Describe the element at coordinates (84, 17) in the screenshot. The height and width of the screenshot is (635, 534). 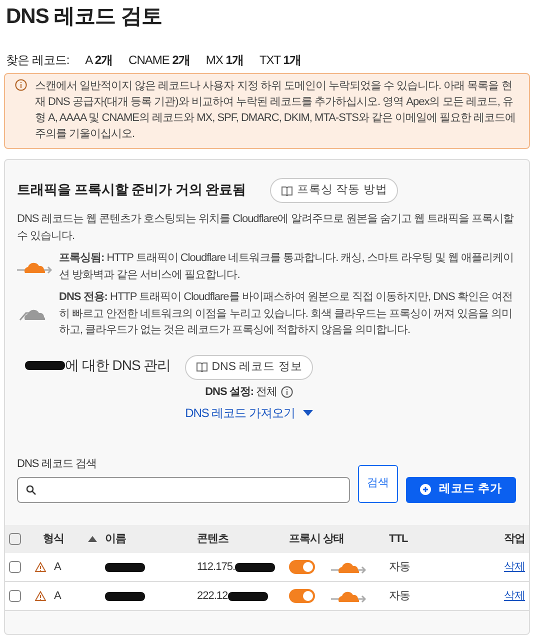
I see `page-title: DNS 레코드 검토` at that location.